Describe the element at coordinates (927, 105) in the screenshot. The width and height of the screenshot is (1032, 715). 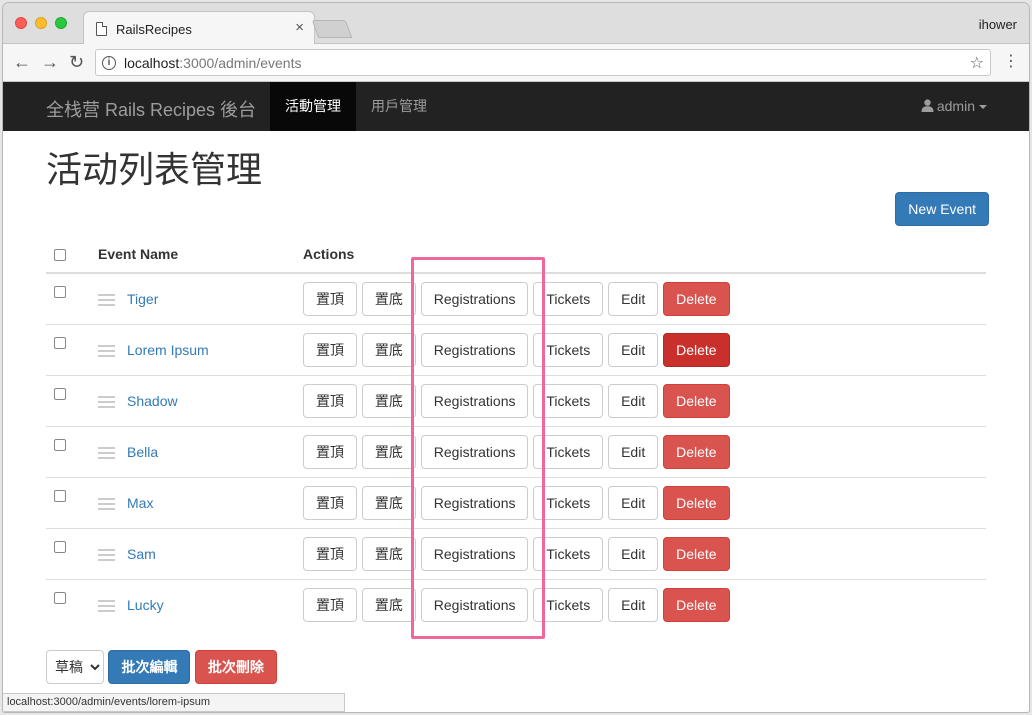
I see `user-icon` at that location.